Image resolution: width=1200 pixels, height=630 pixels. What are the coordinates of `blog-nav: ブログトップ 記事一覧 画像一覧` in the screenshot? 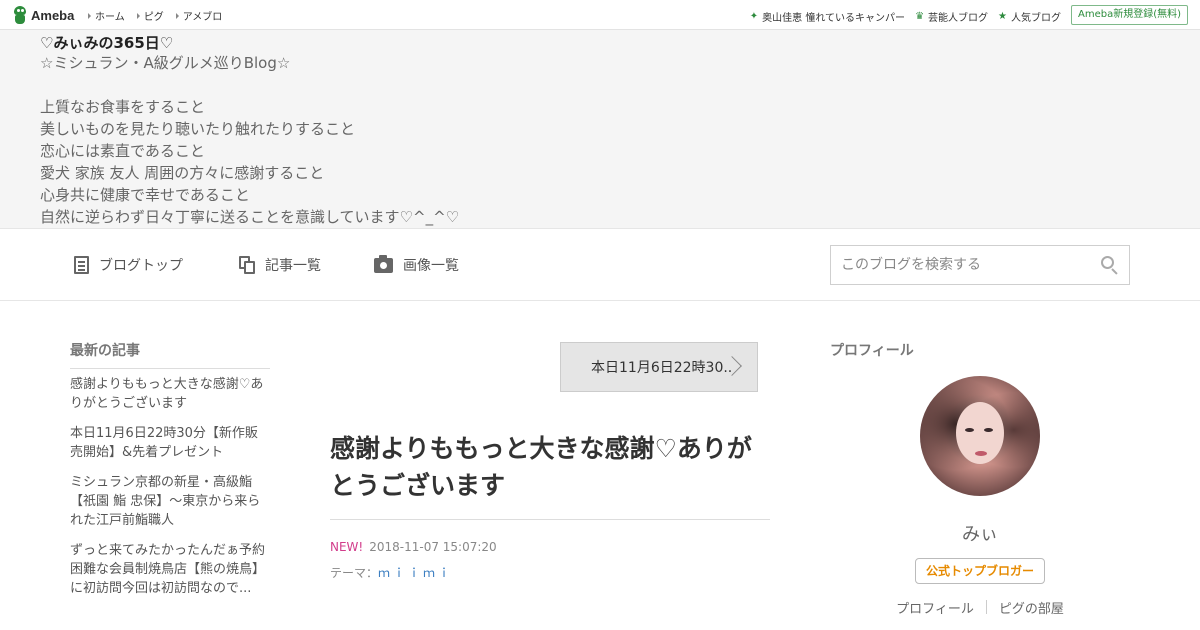 It's located at (600, 264).